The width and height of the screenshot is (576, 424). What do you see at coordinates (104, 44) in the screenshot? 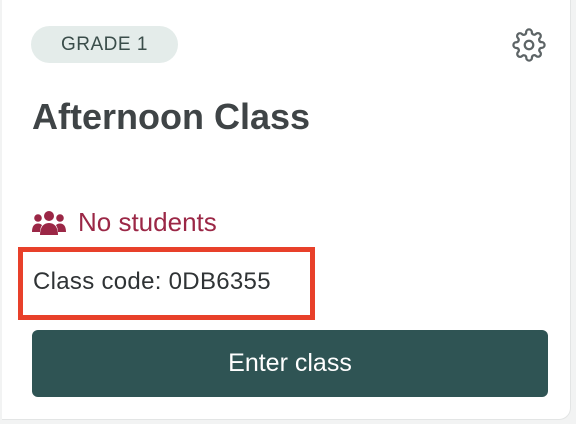
I see `grade-badge: GRADE 1` at bounding box center [104, 44].